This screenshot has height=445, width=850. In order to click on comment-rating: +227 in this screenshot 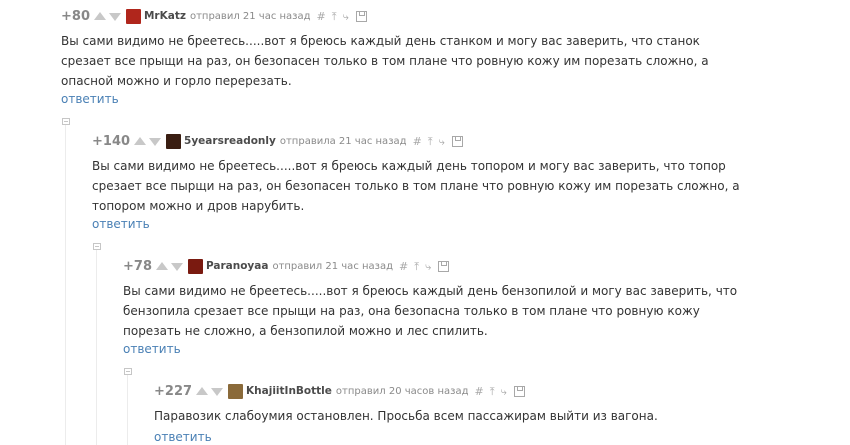, I will do `click(173, 391)`.